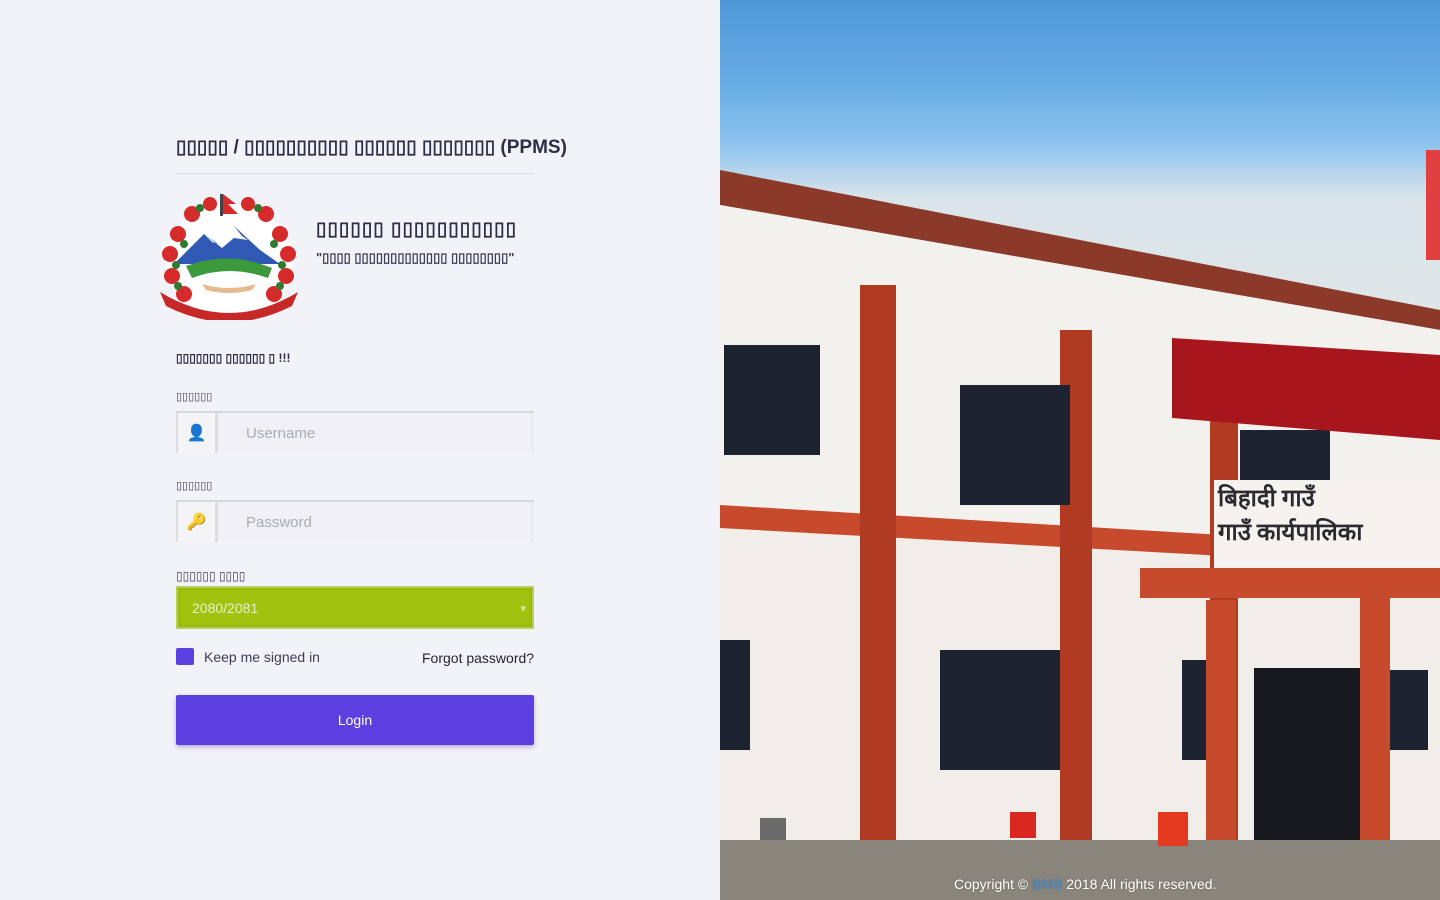  What do you see at coordinates (1266, 498) in the screenshot?
I see `building-sign-line1: बिहादी गाउँ` at bounding box center [1266, 498].